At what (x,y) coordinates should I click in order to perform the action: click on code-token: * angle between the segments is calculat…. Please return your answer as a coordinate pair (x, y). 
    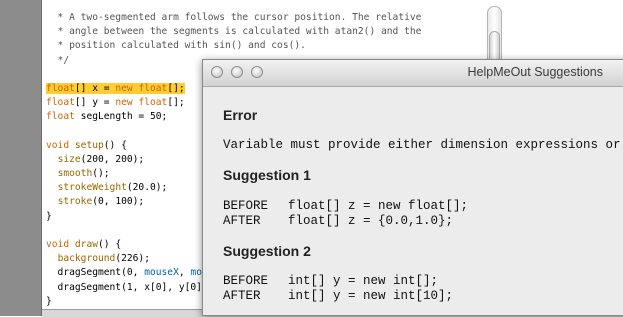
    Looking at the image, I should click on (234, 32).